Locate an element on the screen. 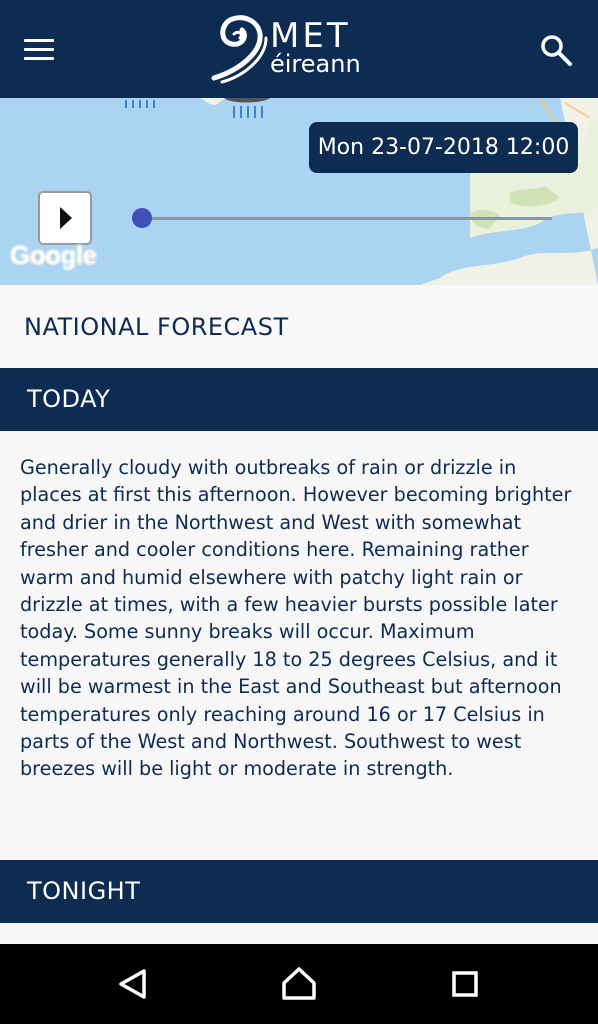 The height and width of the screenshot is (1024, 598). back-triangle-icon is located at coordinates (132, 984).